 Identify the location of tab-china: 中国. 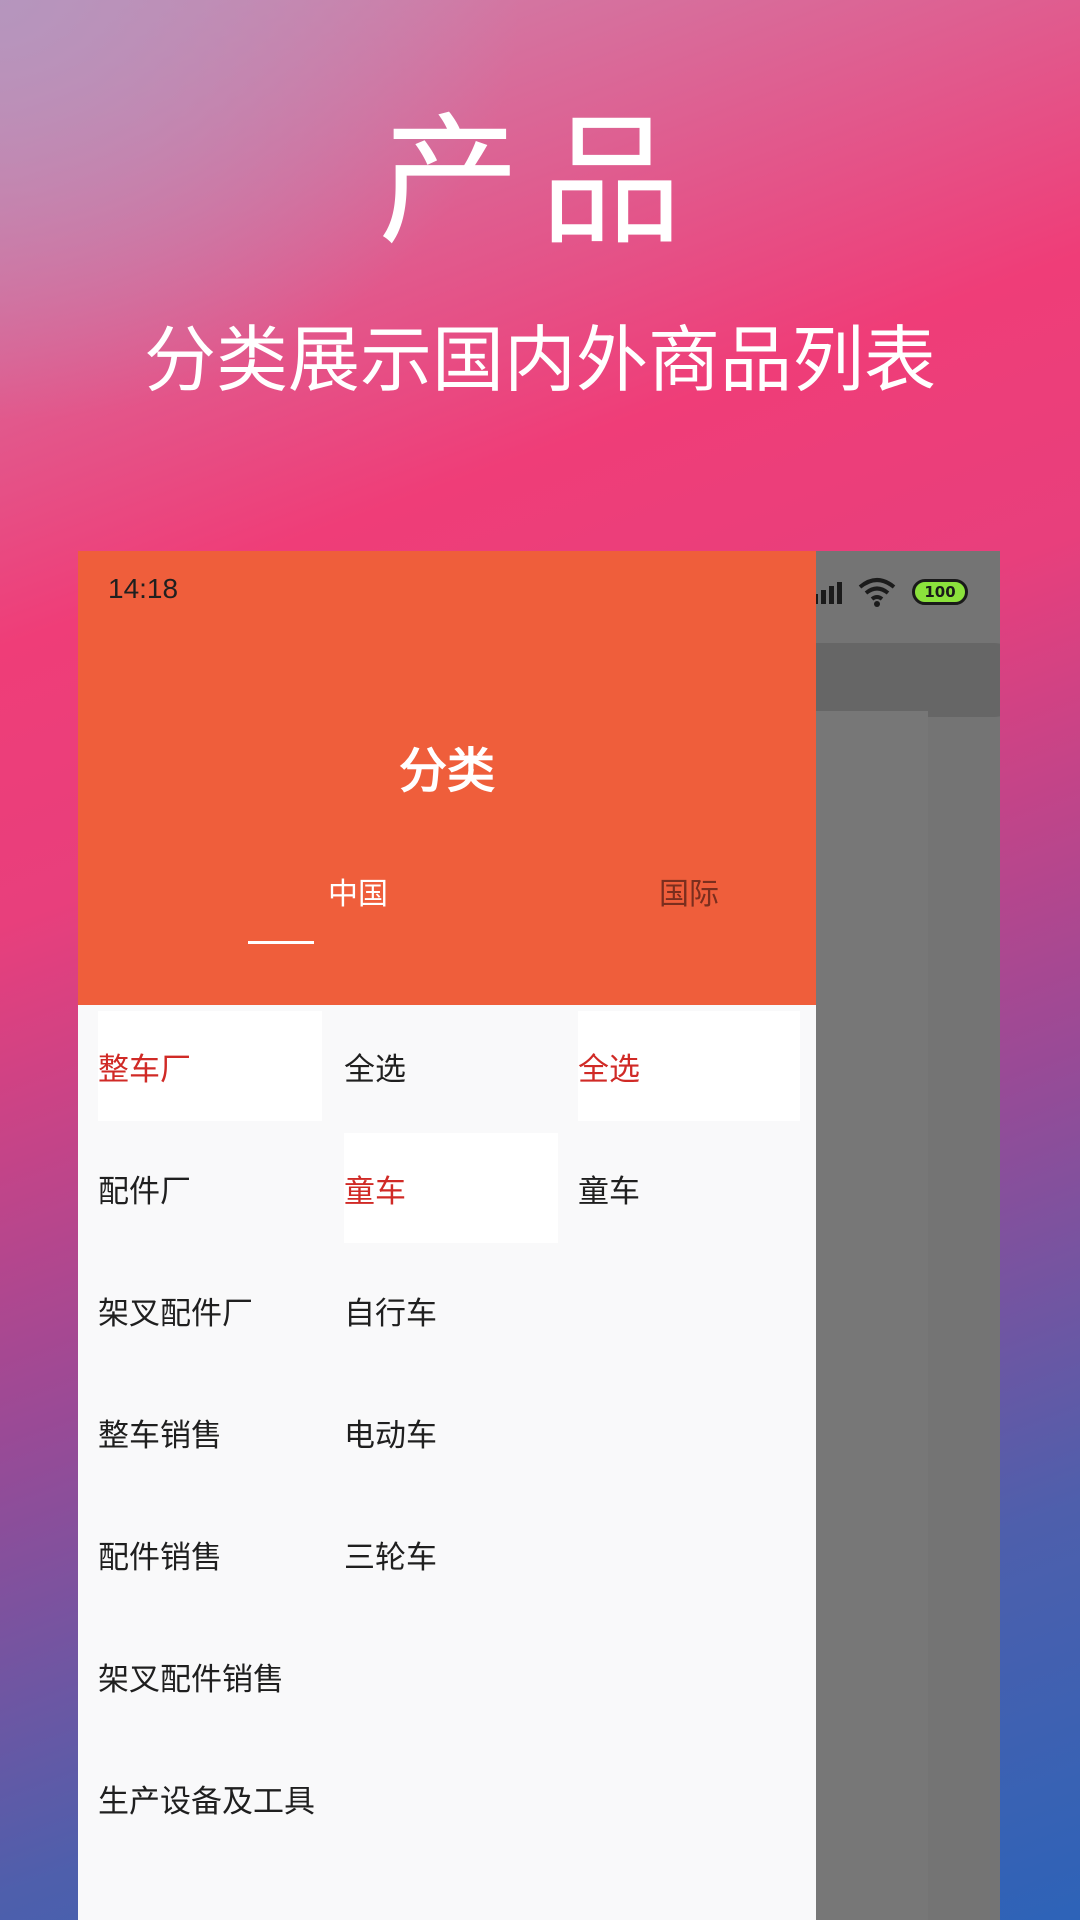
(358, 899).